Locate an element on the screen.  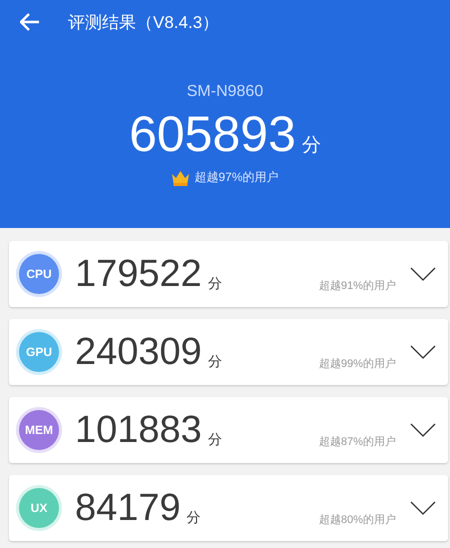
device-name: SM-N9860 is located at coordinates (225, 91).